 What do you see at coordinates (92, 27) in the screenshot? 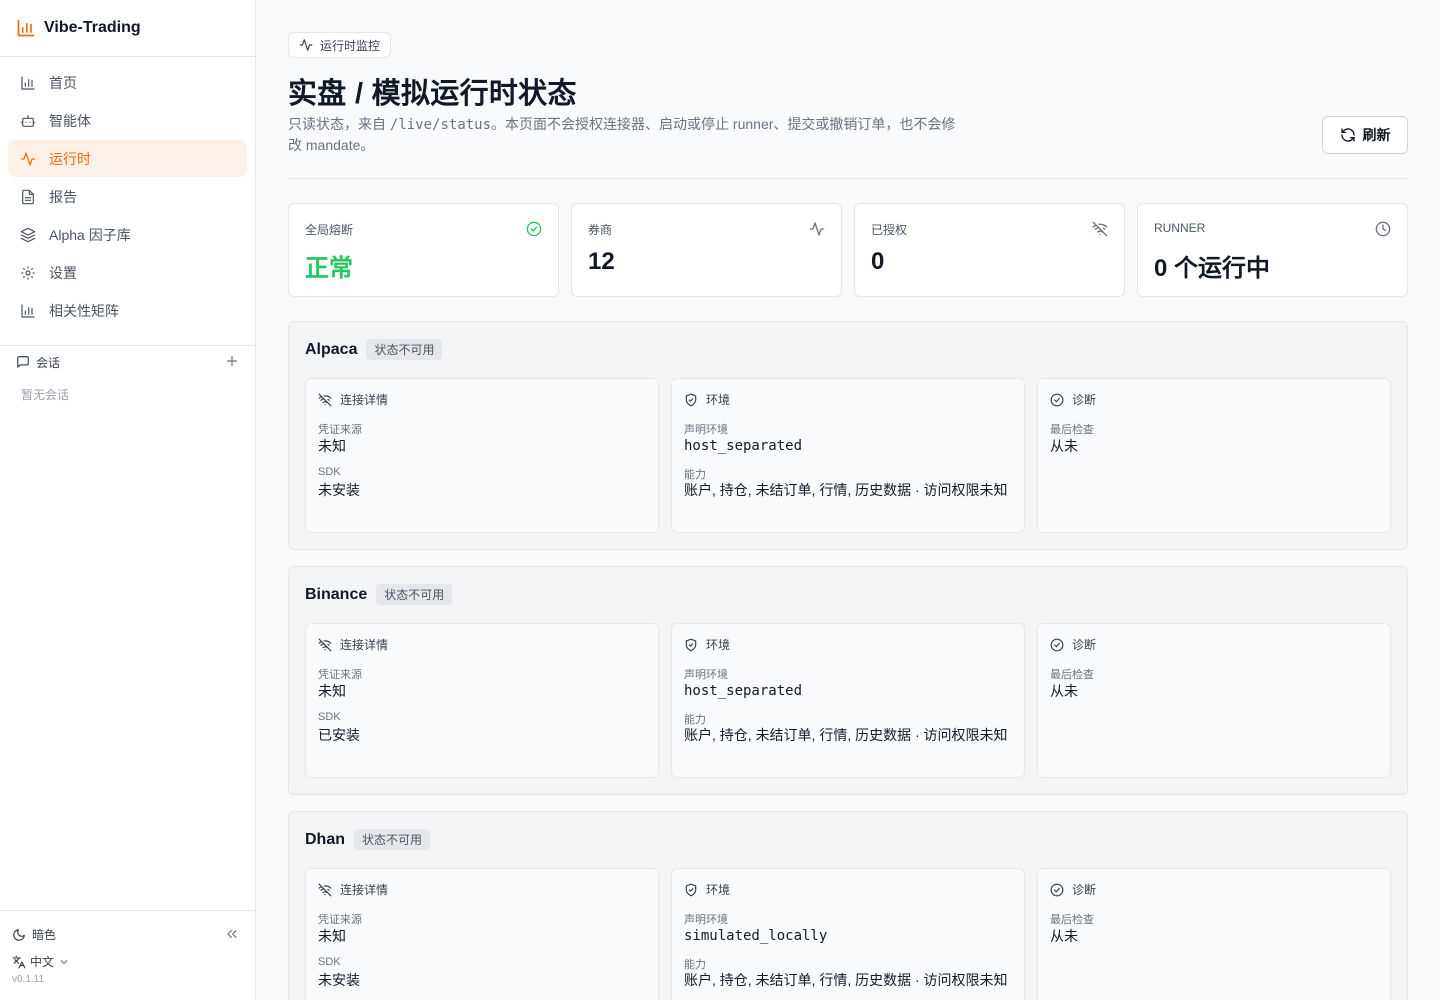
I see `brand-title: Vibe-Trading` at bounding box center [92, 27].